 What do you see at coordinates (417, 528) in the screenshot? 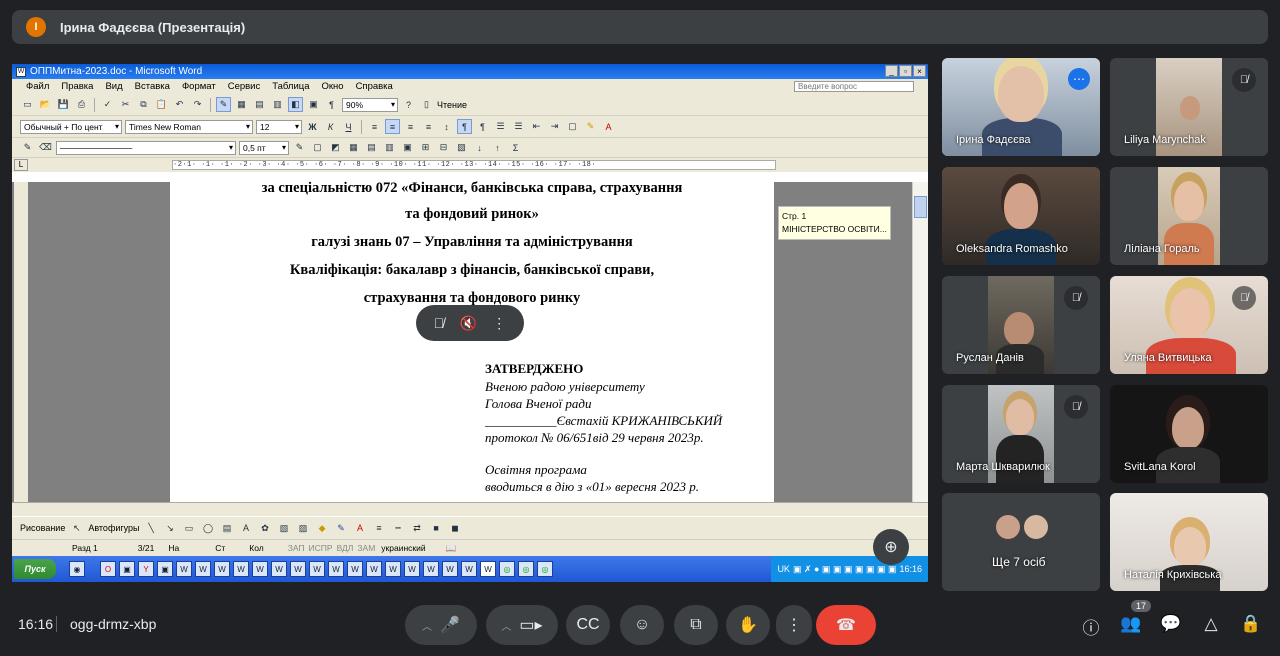
I see `arrow-style-icon: ⇄` at bounding box center [417, 528].